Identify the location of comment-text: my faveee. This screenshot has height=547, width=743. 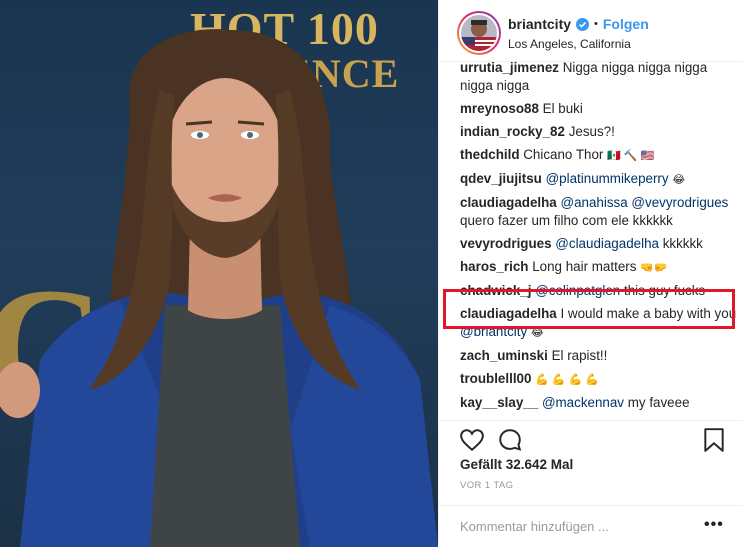
(658, 402).